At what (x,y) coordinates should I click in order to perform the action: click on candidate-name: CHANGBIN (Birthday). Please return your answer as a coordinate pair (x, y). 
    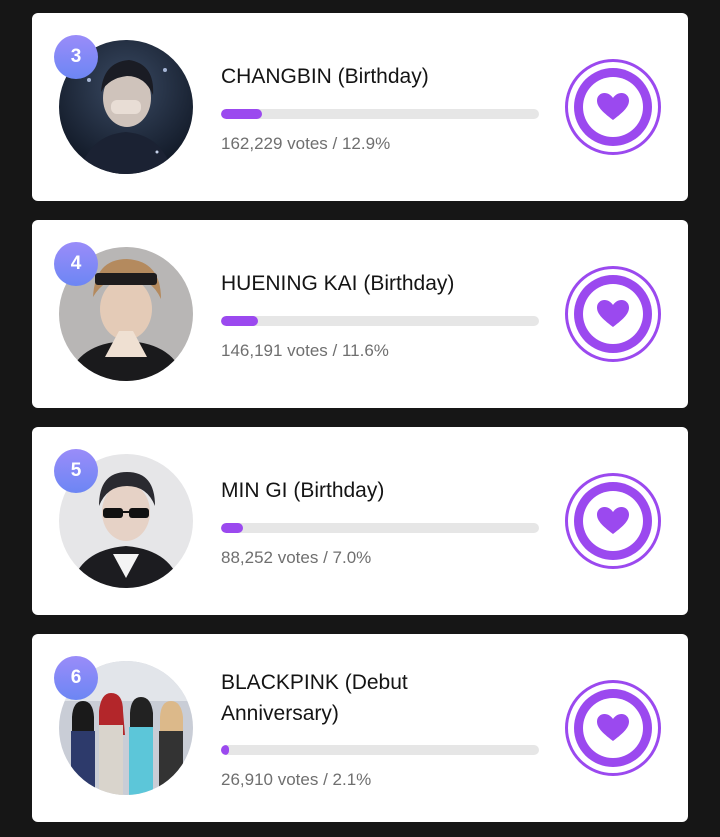
    Looking at the image, I should click on (325, 76).